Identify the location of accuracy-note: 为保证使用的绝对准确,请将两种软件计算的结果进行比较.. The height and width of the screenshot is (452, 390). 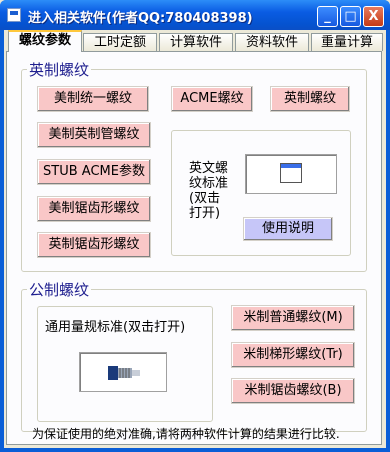
(186, 434).